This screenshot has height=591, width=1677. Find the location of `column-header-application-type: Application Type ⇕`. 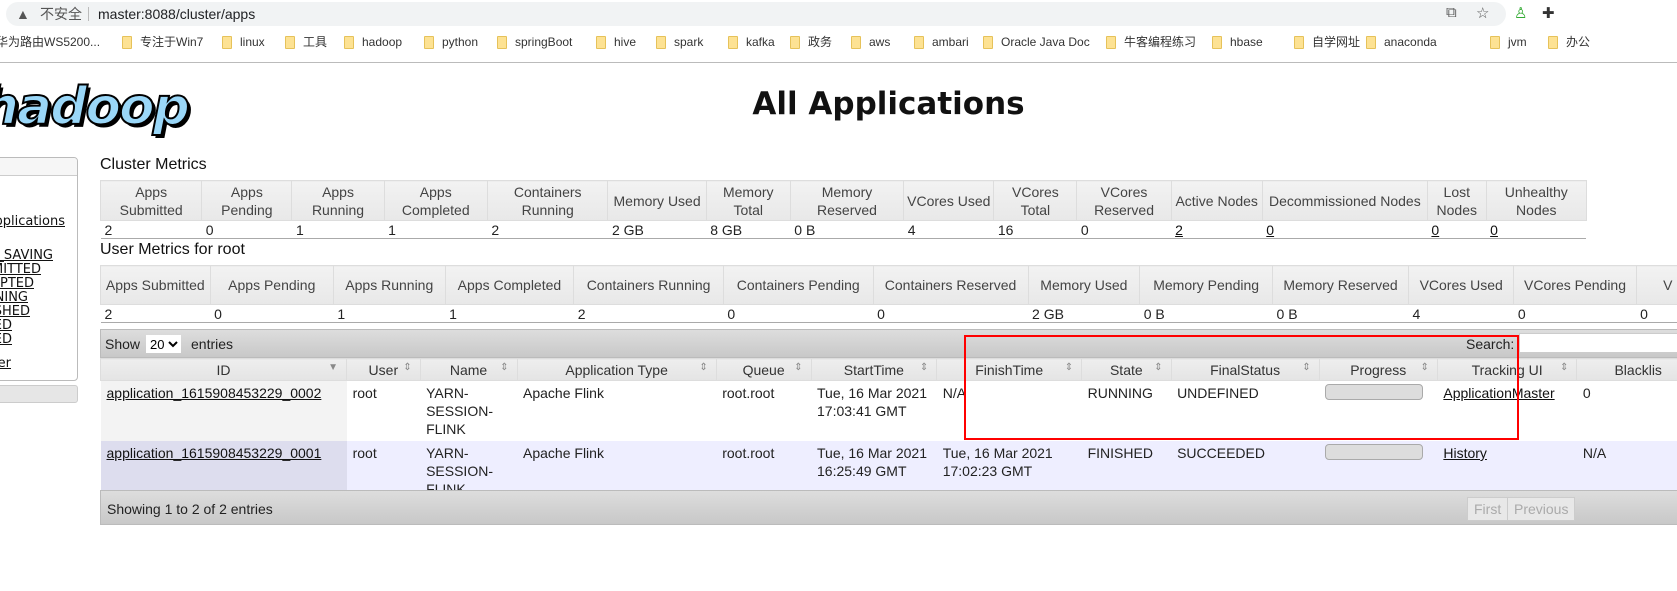

column-header-application-type: Application Type ⇕ is located at coordinates (616, 369).